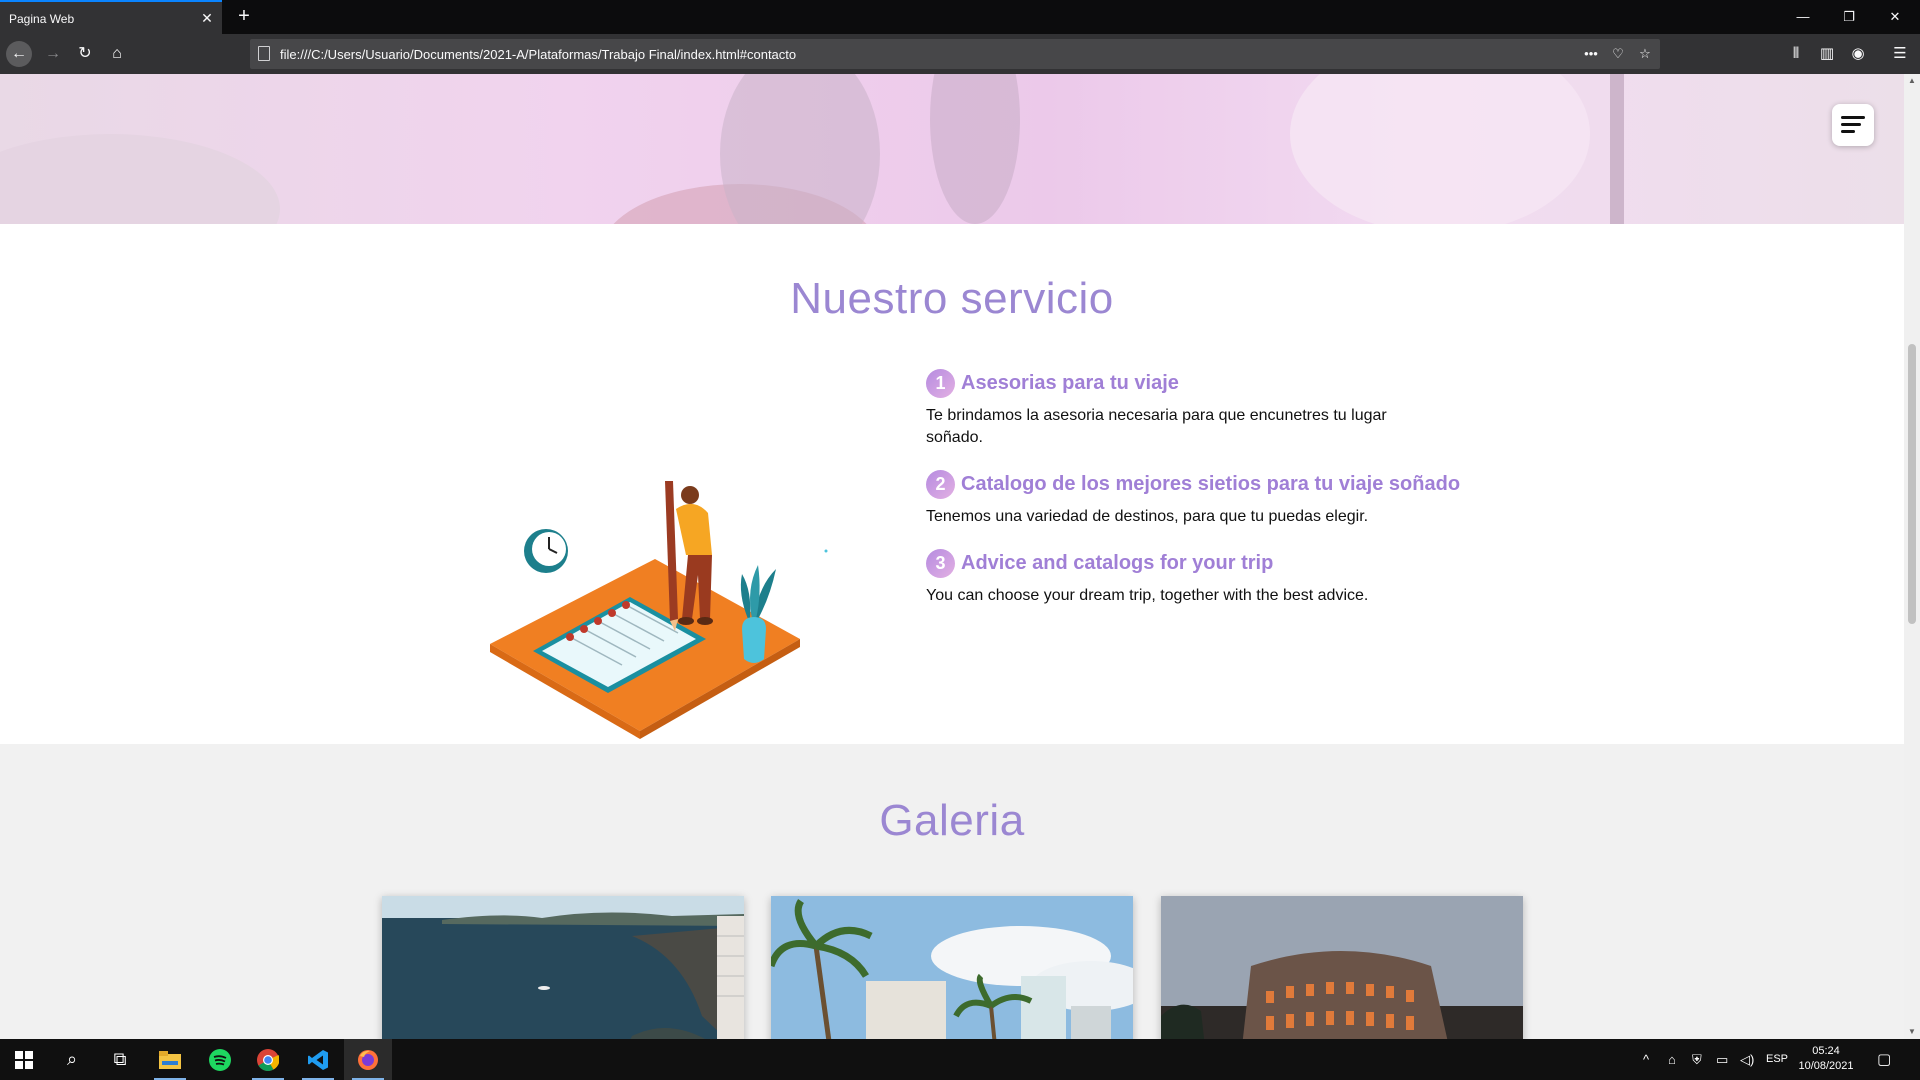 The width and height of the screenshot is (1920, 1080). Describe the element at coordinates (1912, 484) in the screenshot. I see `scrollbar-thumb` at that location.